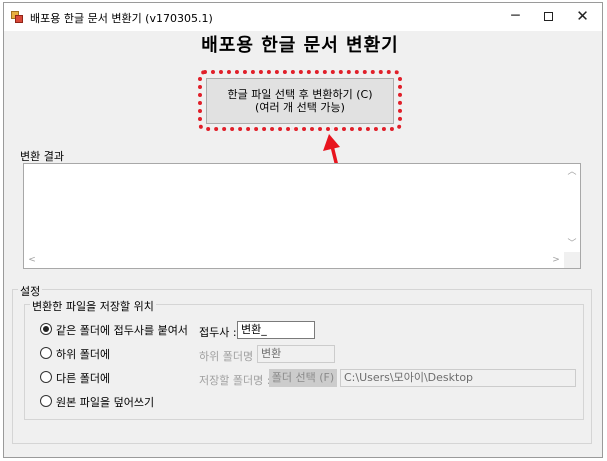 This screenshot has width=607, height=461. Describe the element at coordinates (122, 330) in the screenshot. I see `radio-label: 같은 폴더에 접두사를 붙여서` at that location.